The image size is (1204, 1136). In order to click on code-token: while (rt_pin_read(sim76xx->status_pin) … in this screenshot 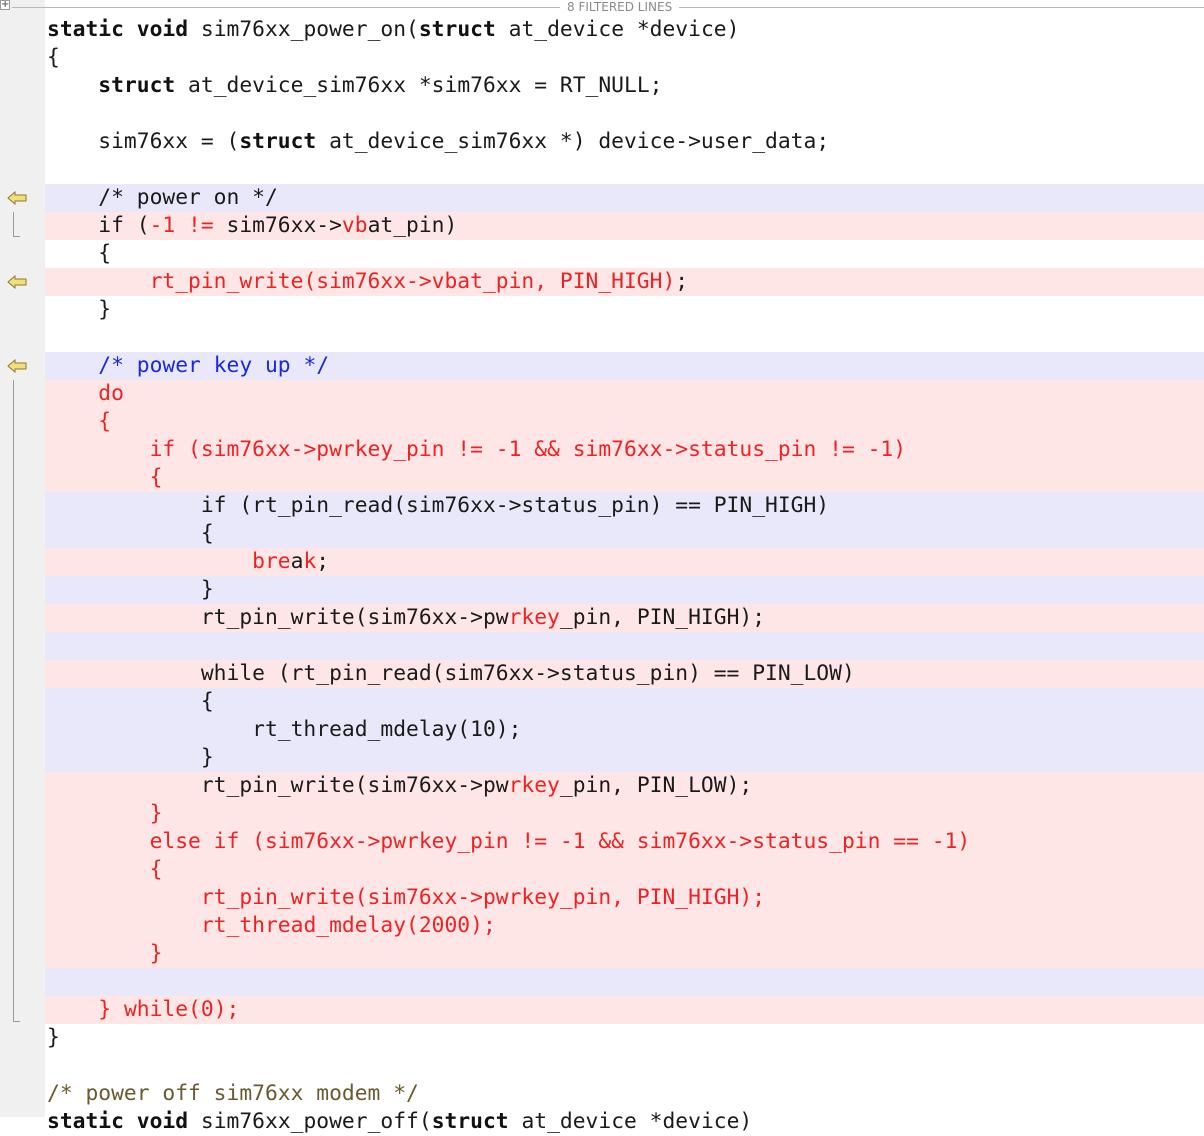, I will do `click(451, 673)`.